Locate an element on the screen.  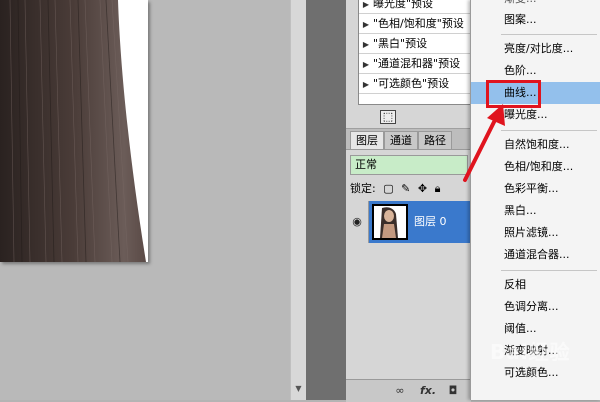
preset-label: "可选颜色"预设 is located at coordinates (411, 83).